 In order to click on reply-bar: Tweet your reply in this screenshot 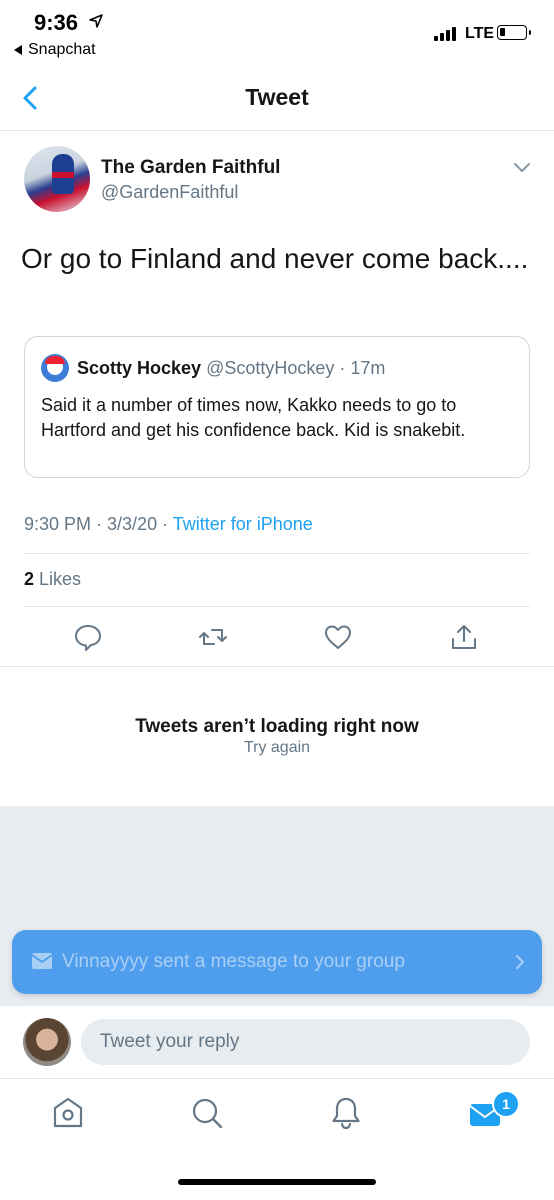, I will do `click(277, 1042)`.